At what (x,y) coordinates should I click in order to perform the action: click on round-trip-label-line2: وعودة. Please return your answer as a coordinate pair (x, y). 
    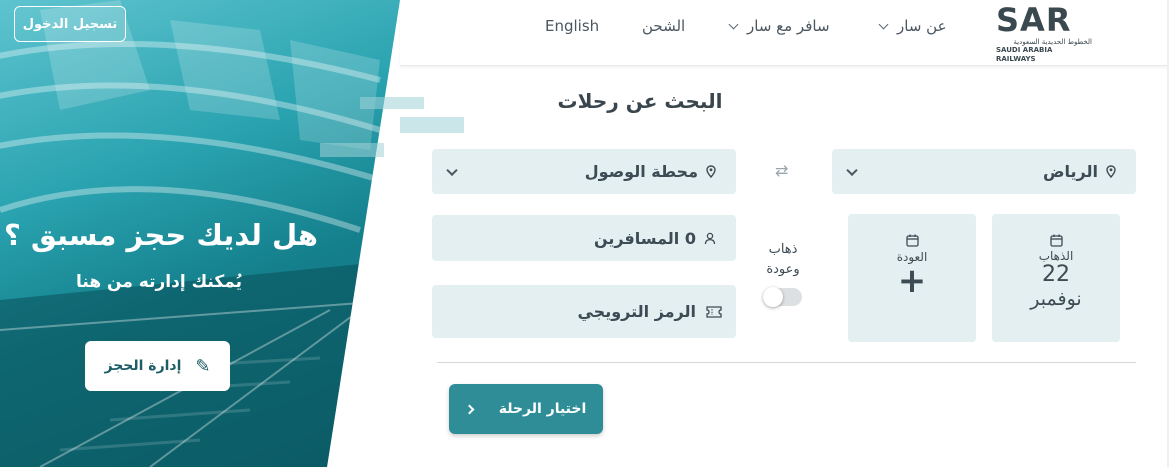
    Looking at the image, I should click on (783, 269).